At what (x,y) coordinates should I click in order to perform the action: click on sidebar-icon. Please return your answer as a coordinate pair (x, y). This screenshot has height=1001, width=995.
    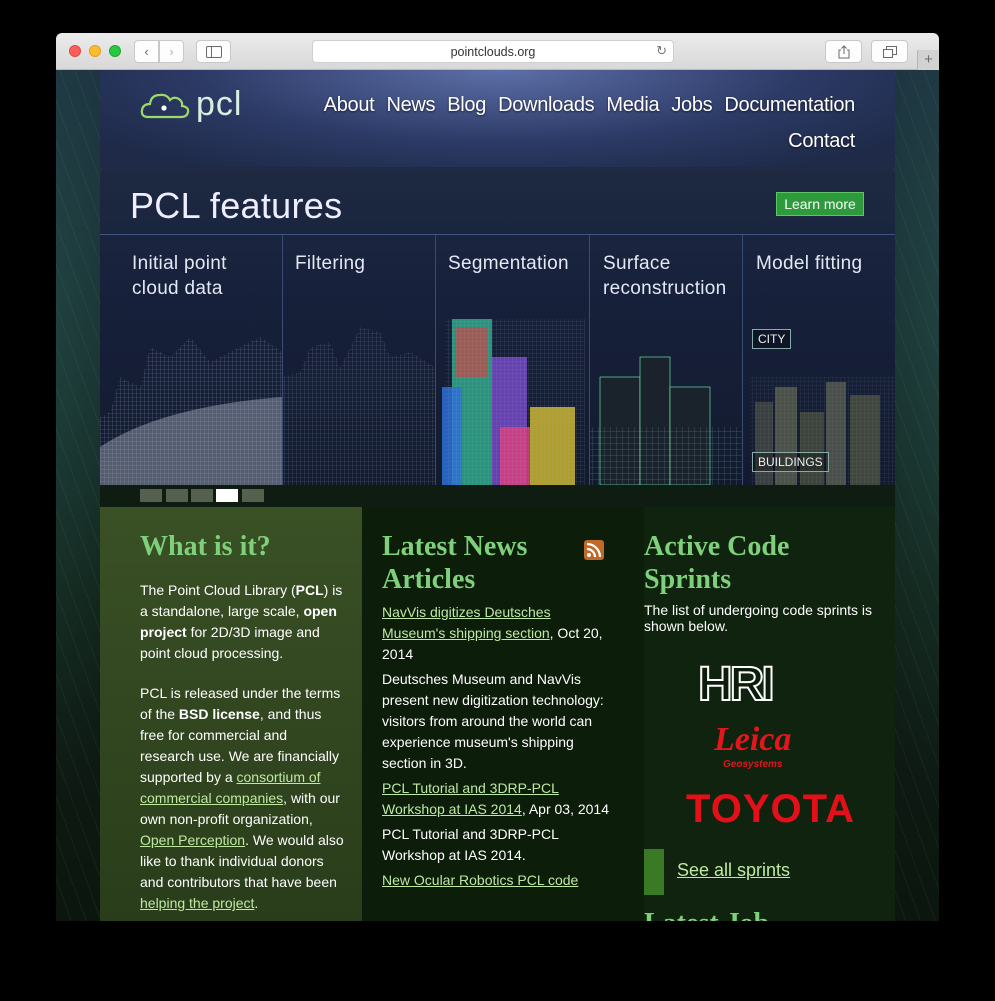
    Looking at the image, I should click on (213, 51).